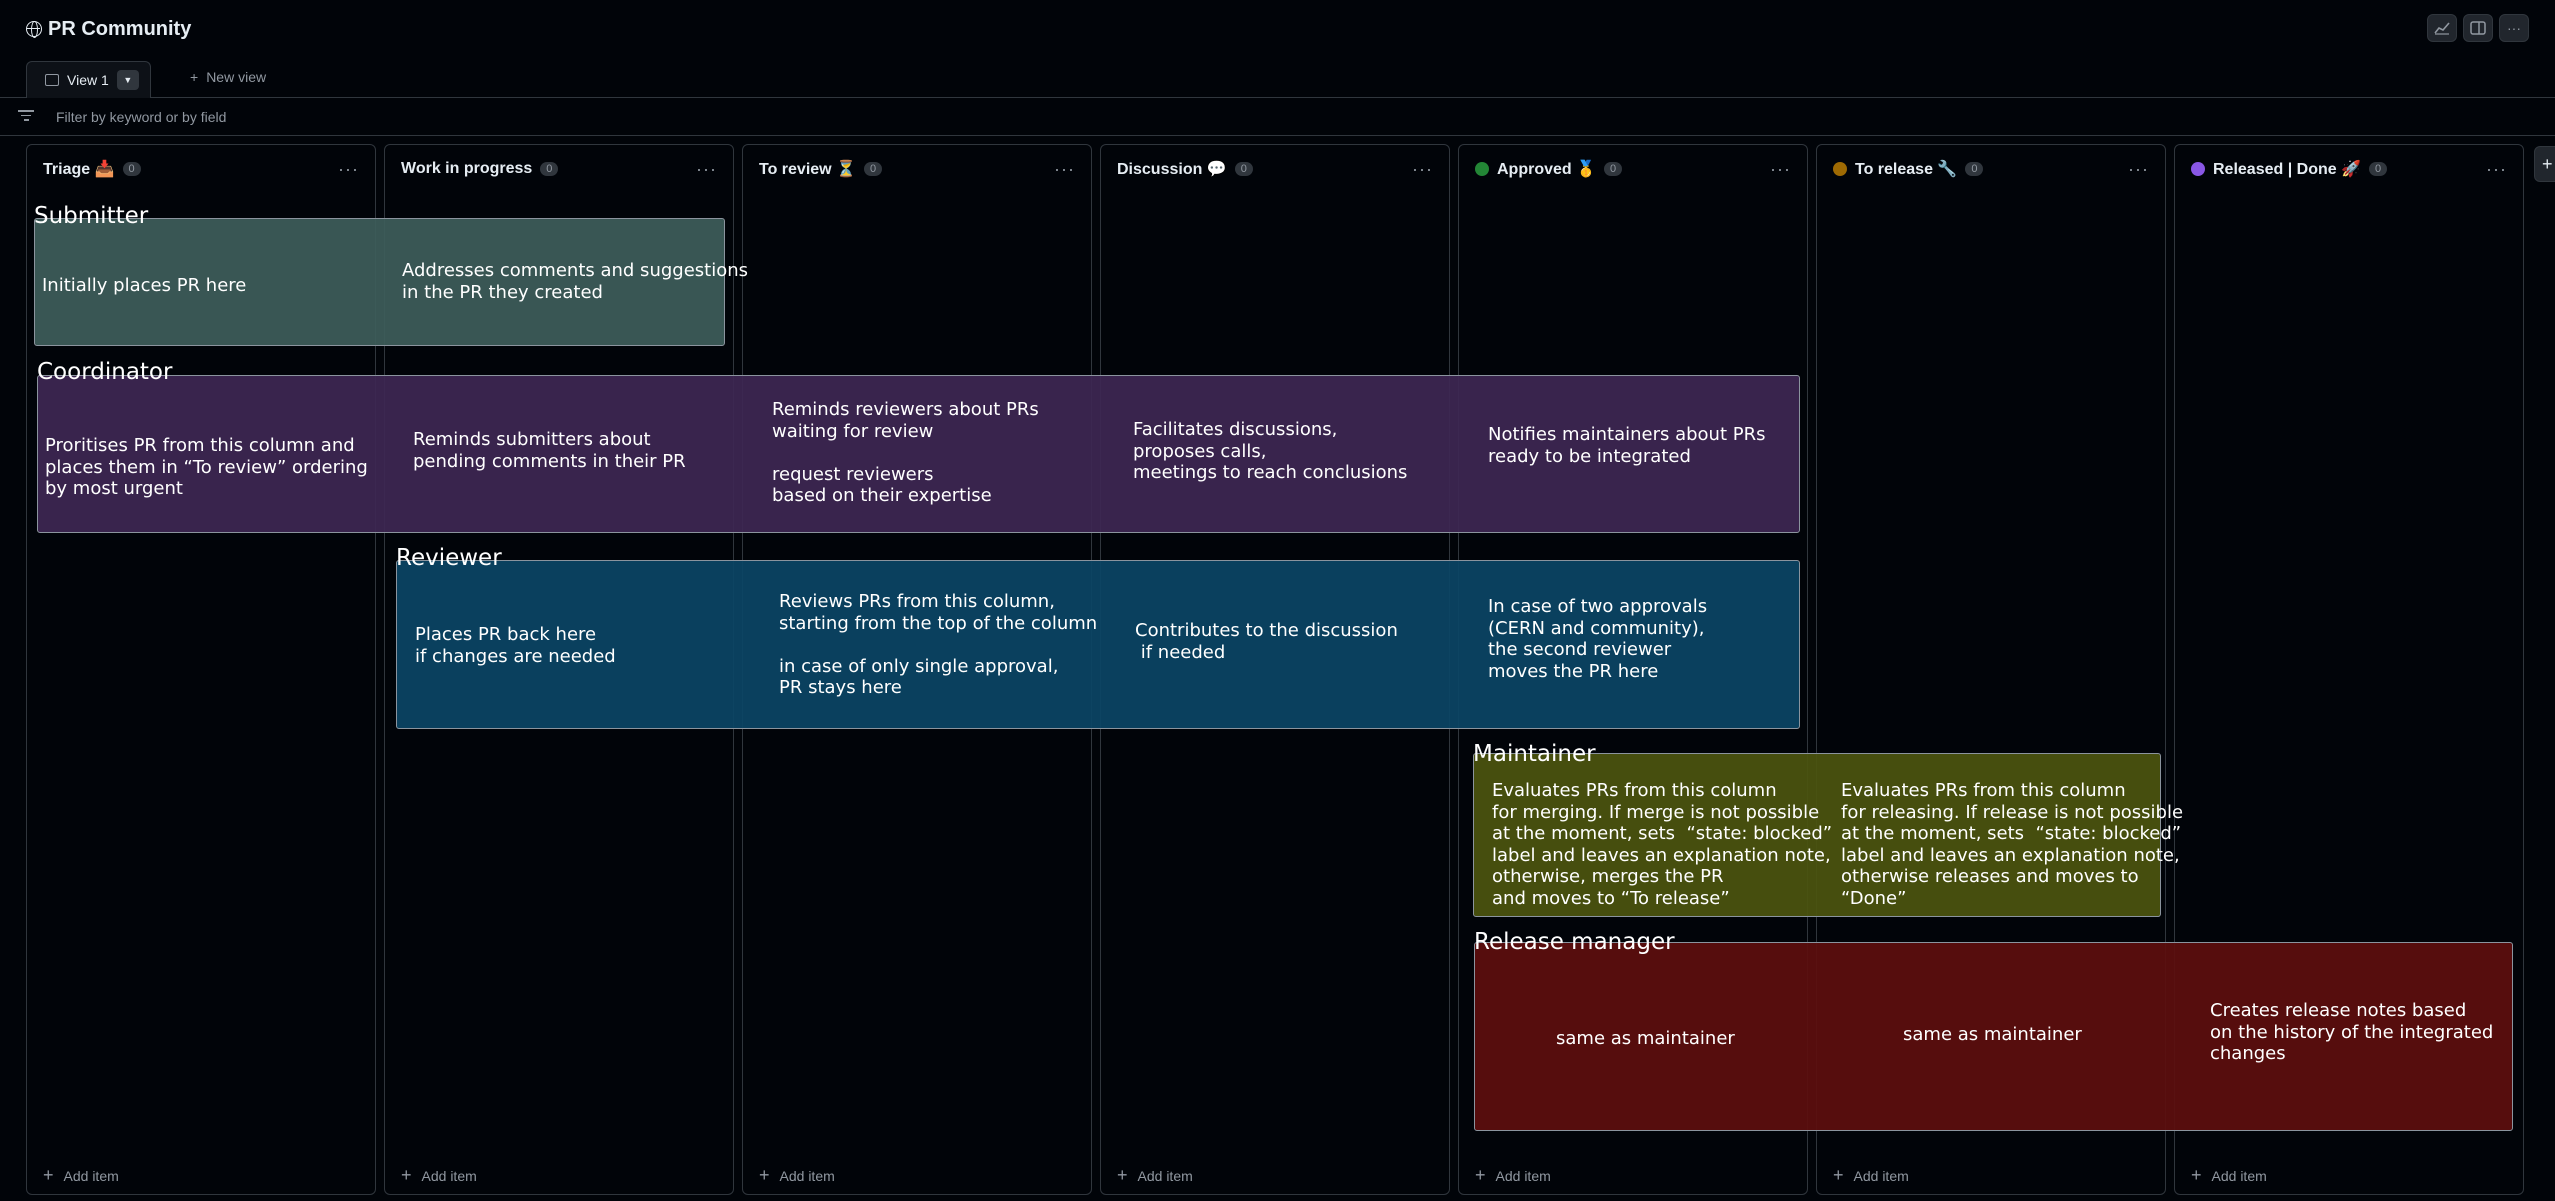 The width and height of the screenshot is (2555, 1201). What do you see at coordinates (2544, 164) in the screenshot?
I see `add-column-button: +` at bounding box center [2544, 164].